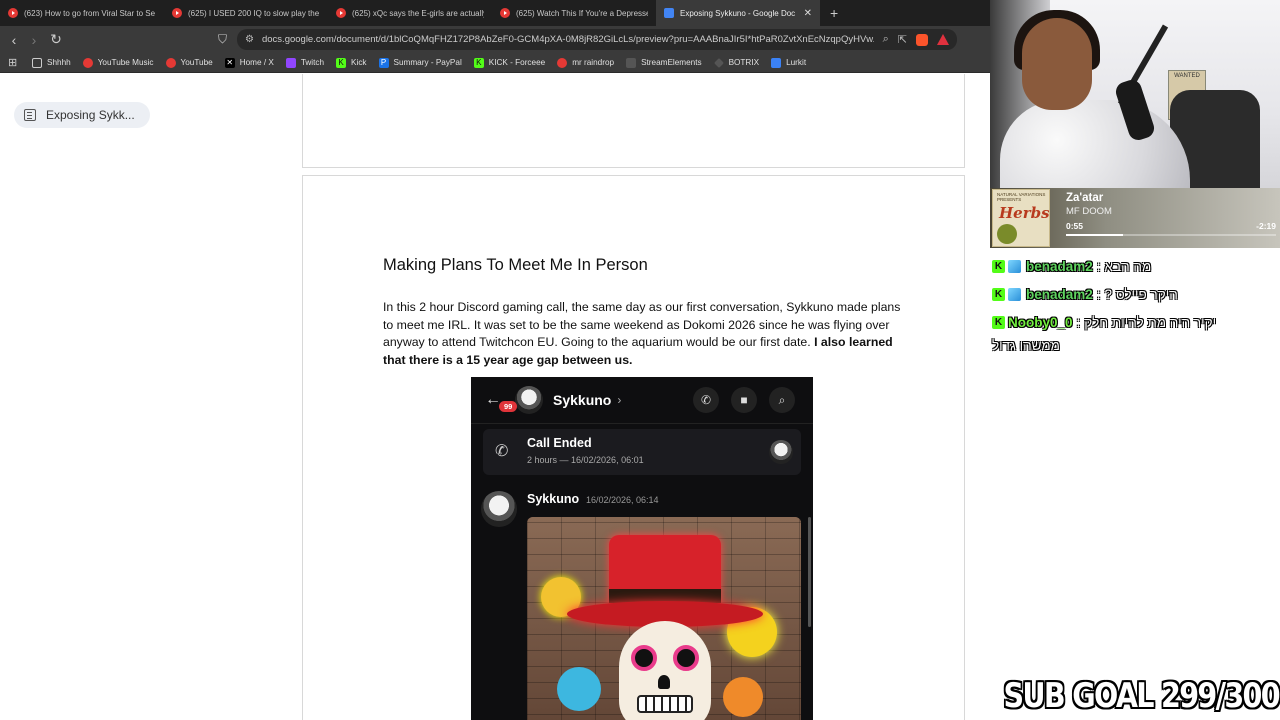 Image resolution: width=1280 pixels, height=720 pixels. Describe the element at coordinates (593, 62) in the screenshot. I see `bookmark-label: mr raindrop` at that location.